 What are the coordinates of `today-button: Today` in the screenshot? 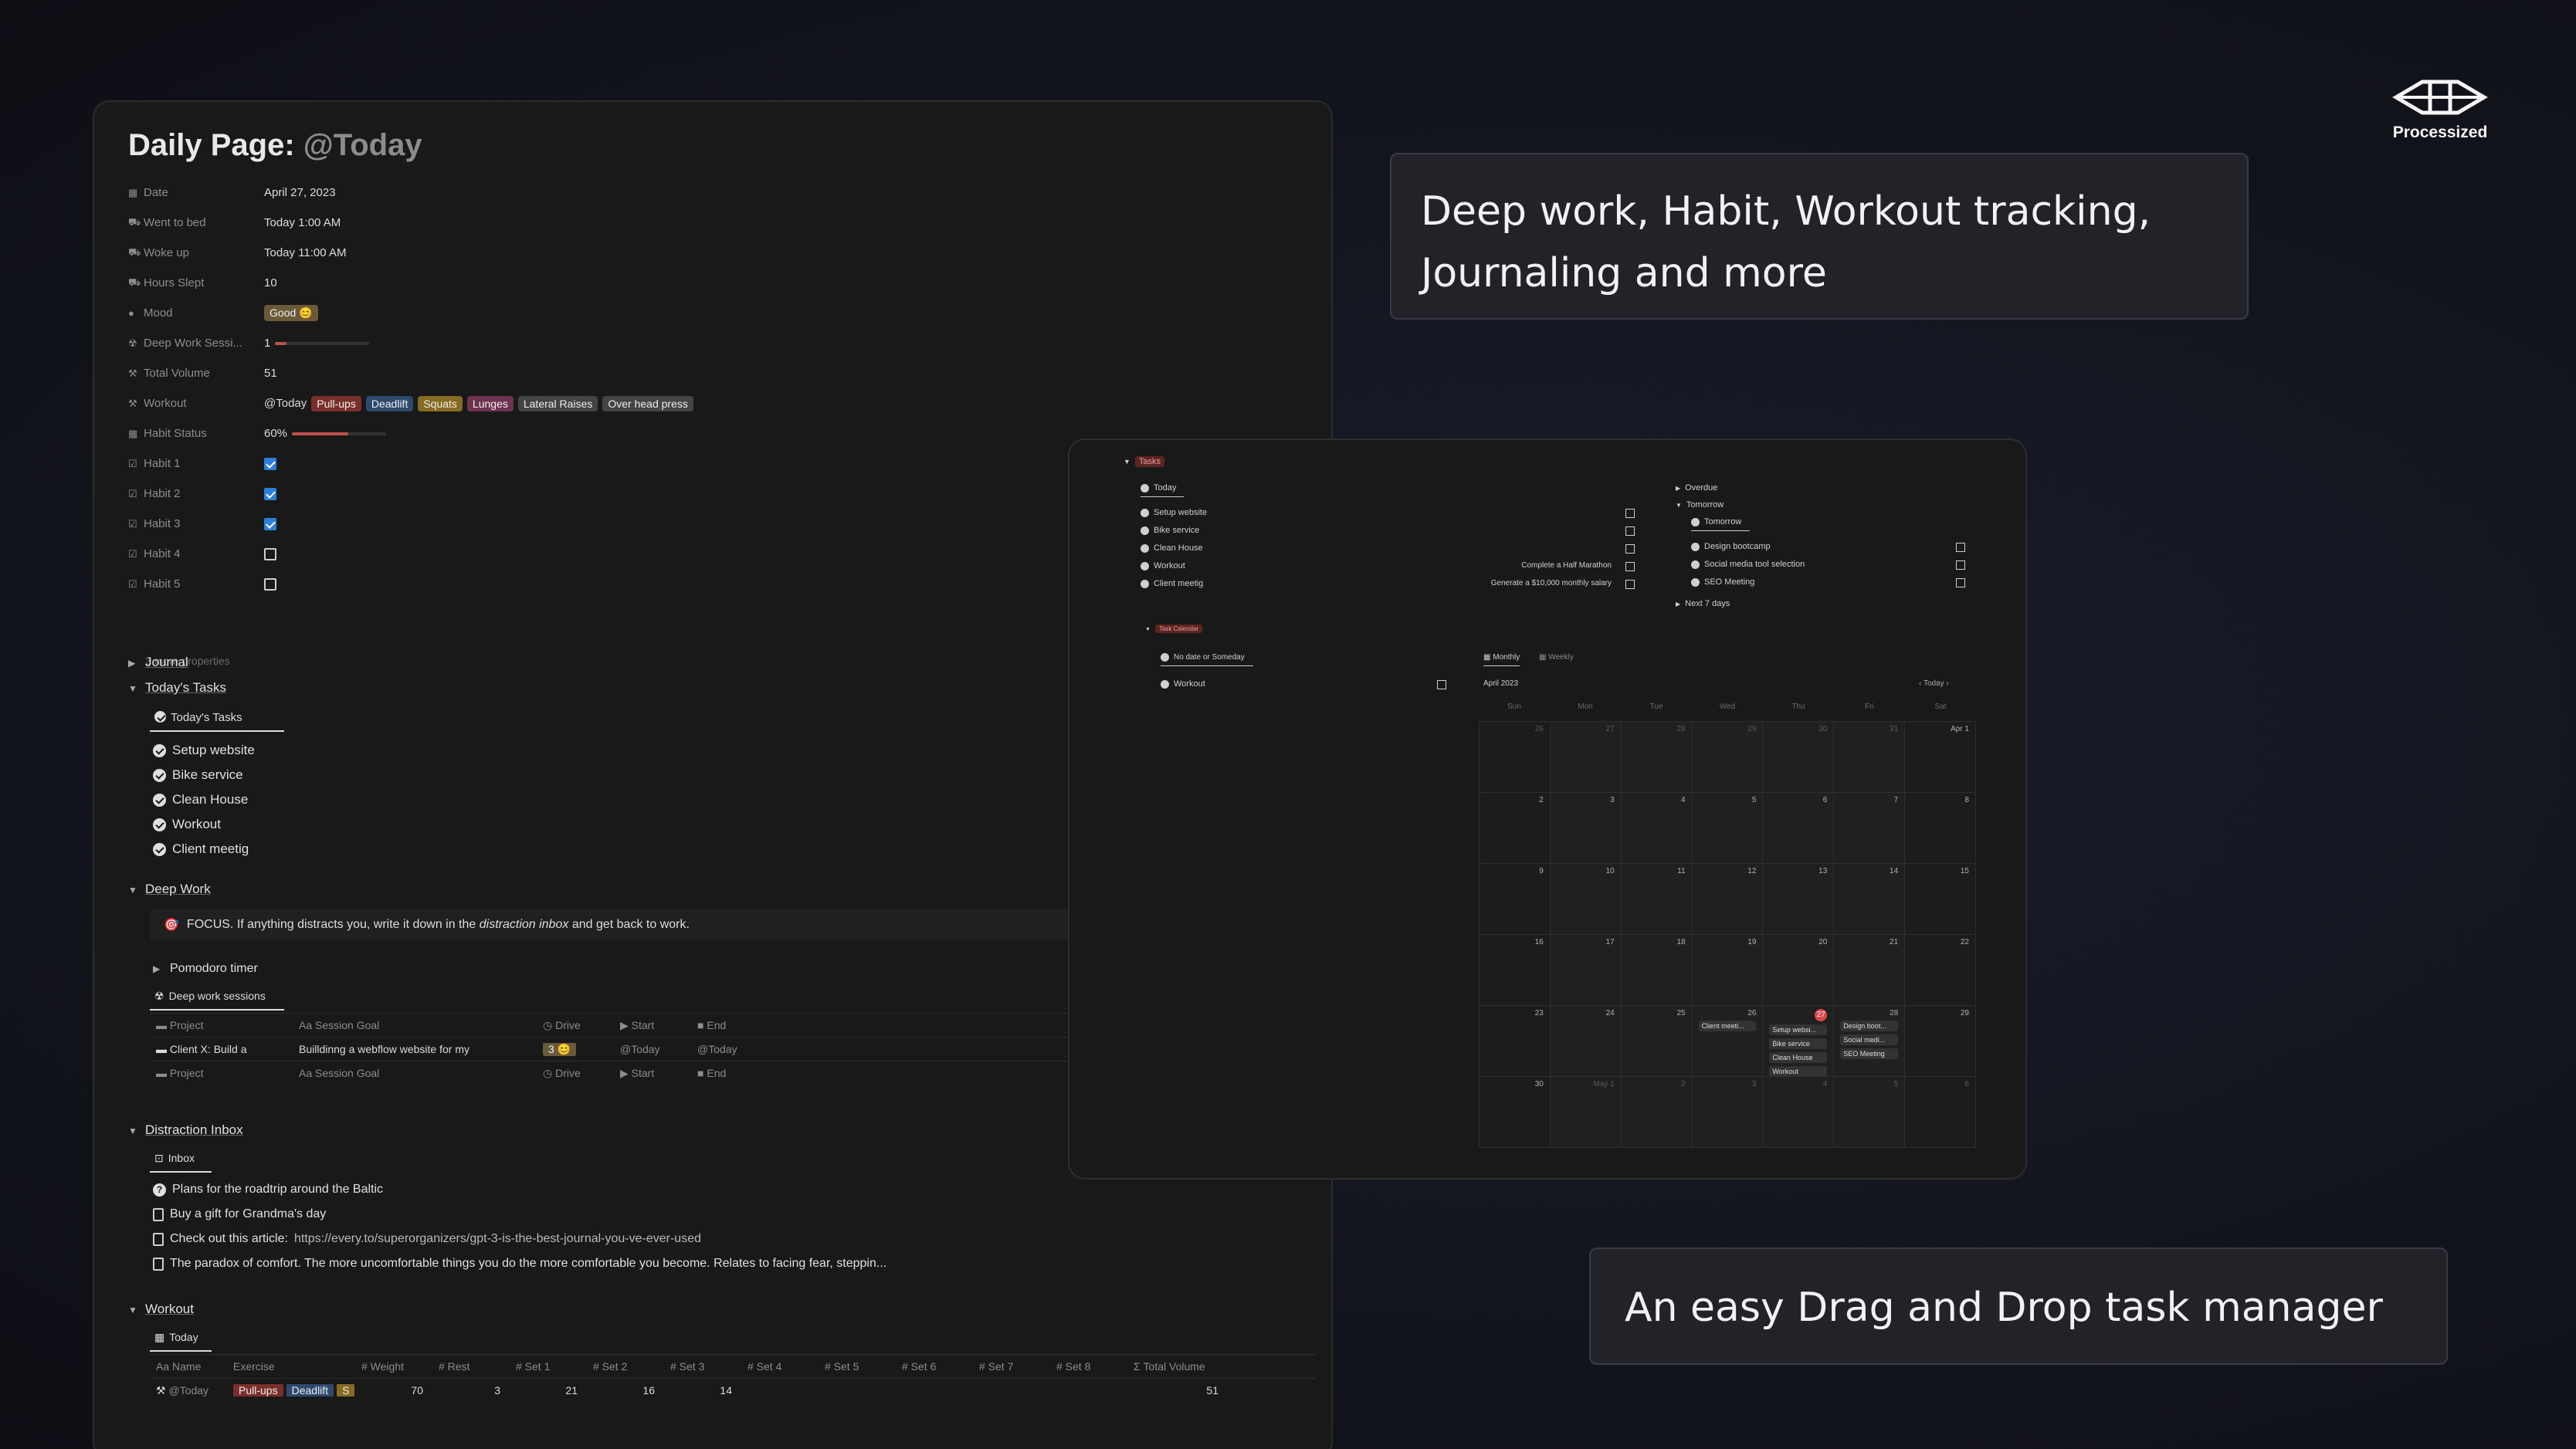 It's located at (1934, 683).